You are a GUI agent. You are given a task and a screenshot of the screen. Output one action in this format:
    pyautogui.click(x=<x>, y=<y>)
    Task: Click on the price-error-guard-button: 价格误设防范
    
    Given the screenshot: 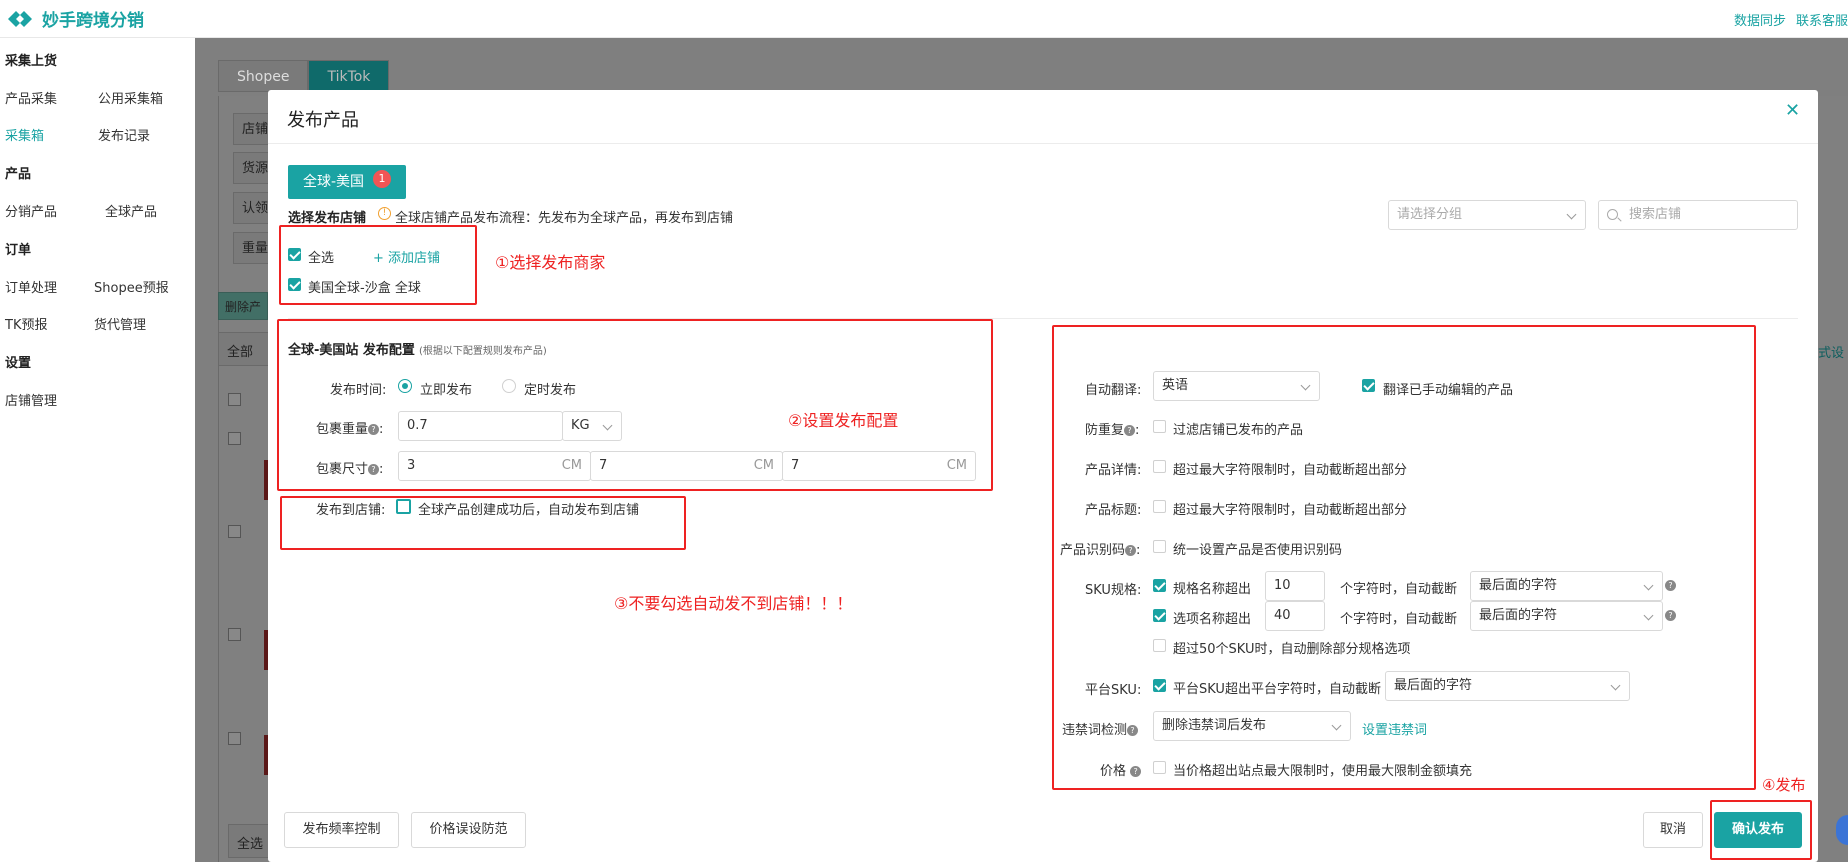 What is the action you would take?
    pyautogui.click(x=468, y=830)
    